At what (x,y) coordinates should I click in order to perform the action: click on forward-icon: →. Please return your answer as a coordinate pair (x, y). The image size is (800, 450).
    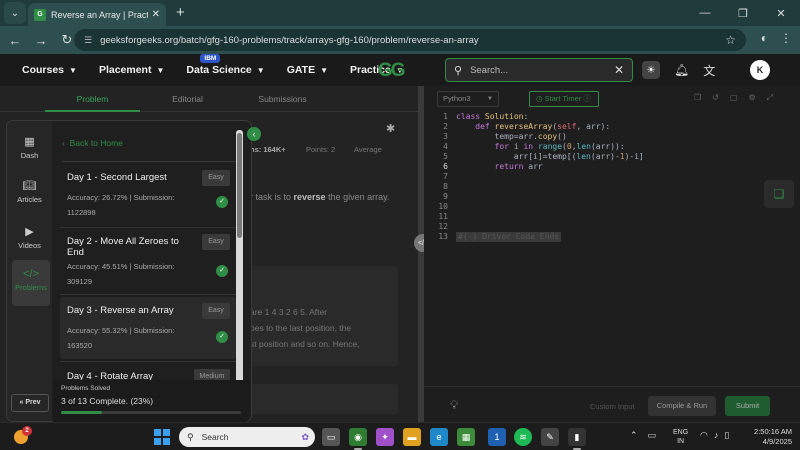
    Looking at the image, I should click on (41, 40).